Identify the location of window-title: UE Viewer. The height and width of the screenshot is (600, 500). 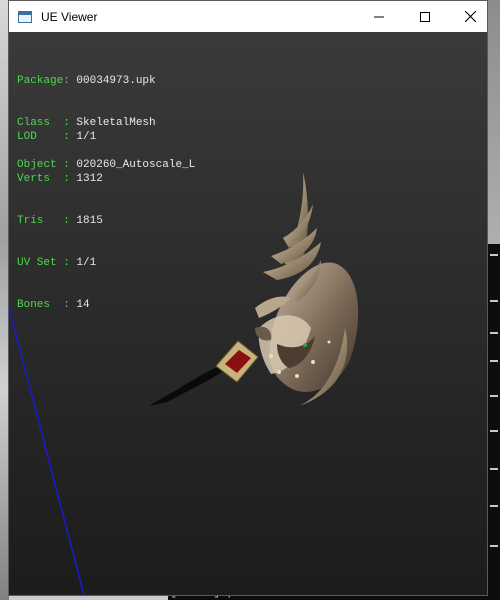
(69, 16).